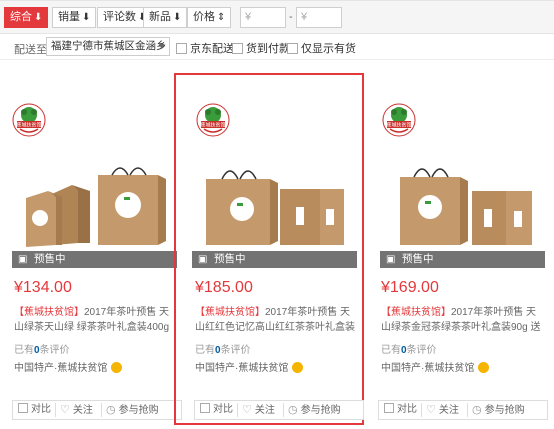  What do you see at coordinates (160, 17) in the screenshot?
I see `sort-new-label: 新品` at bounding box center [160, 17].